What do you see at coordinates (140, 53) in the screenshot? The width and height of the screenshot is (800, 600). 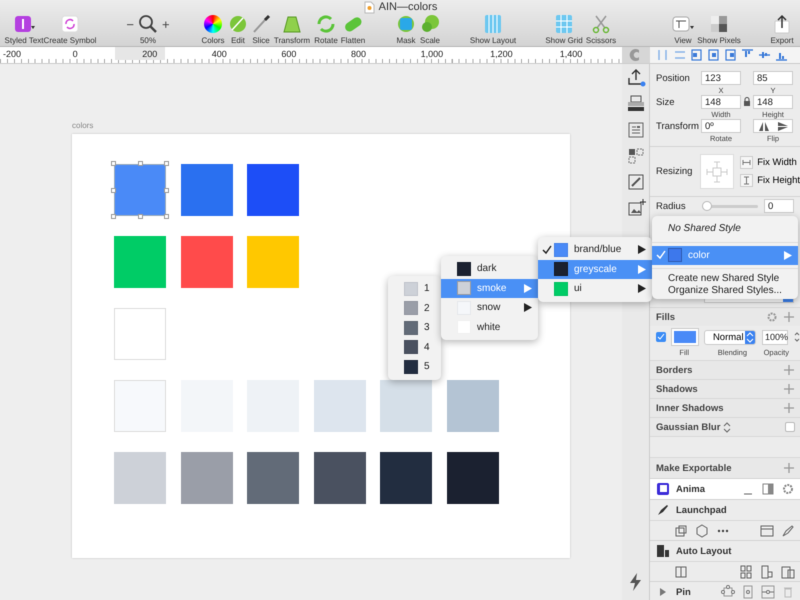 I see `ruler-selection` at bounding box center [140, 53].